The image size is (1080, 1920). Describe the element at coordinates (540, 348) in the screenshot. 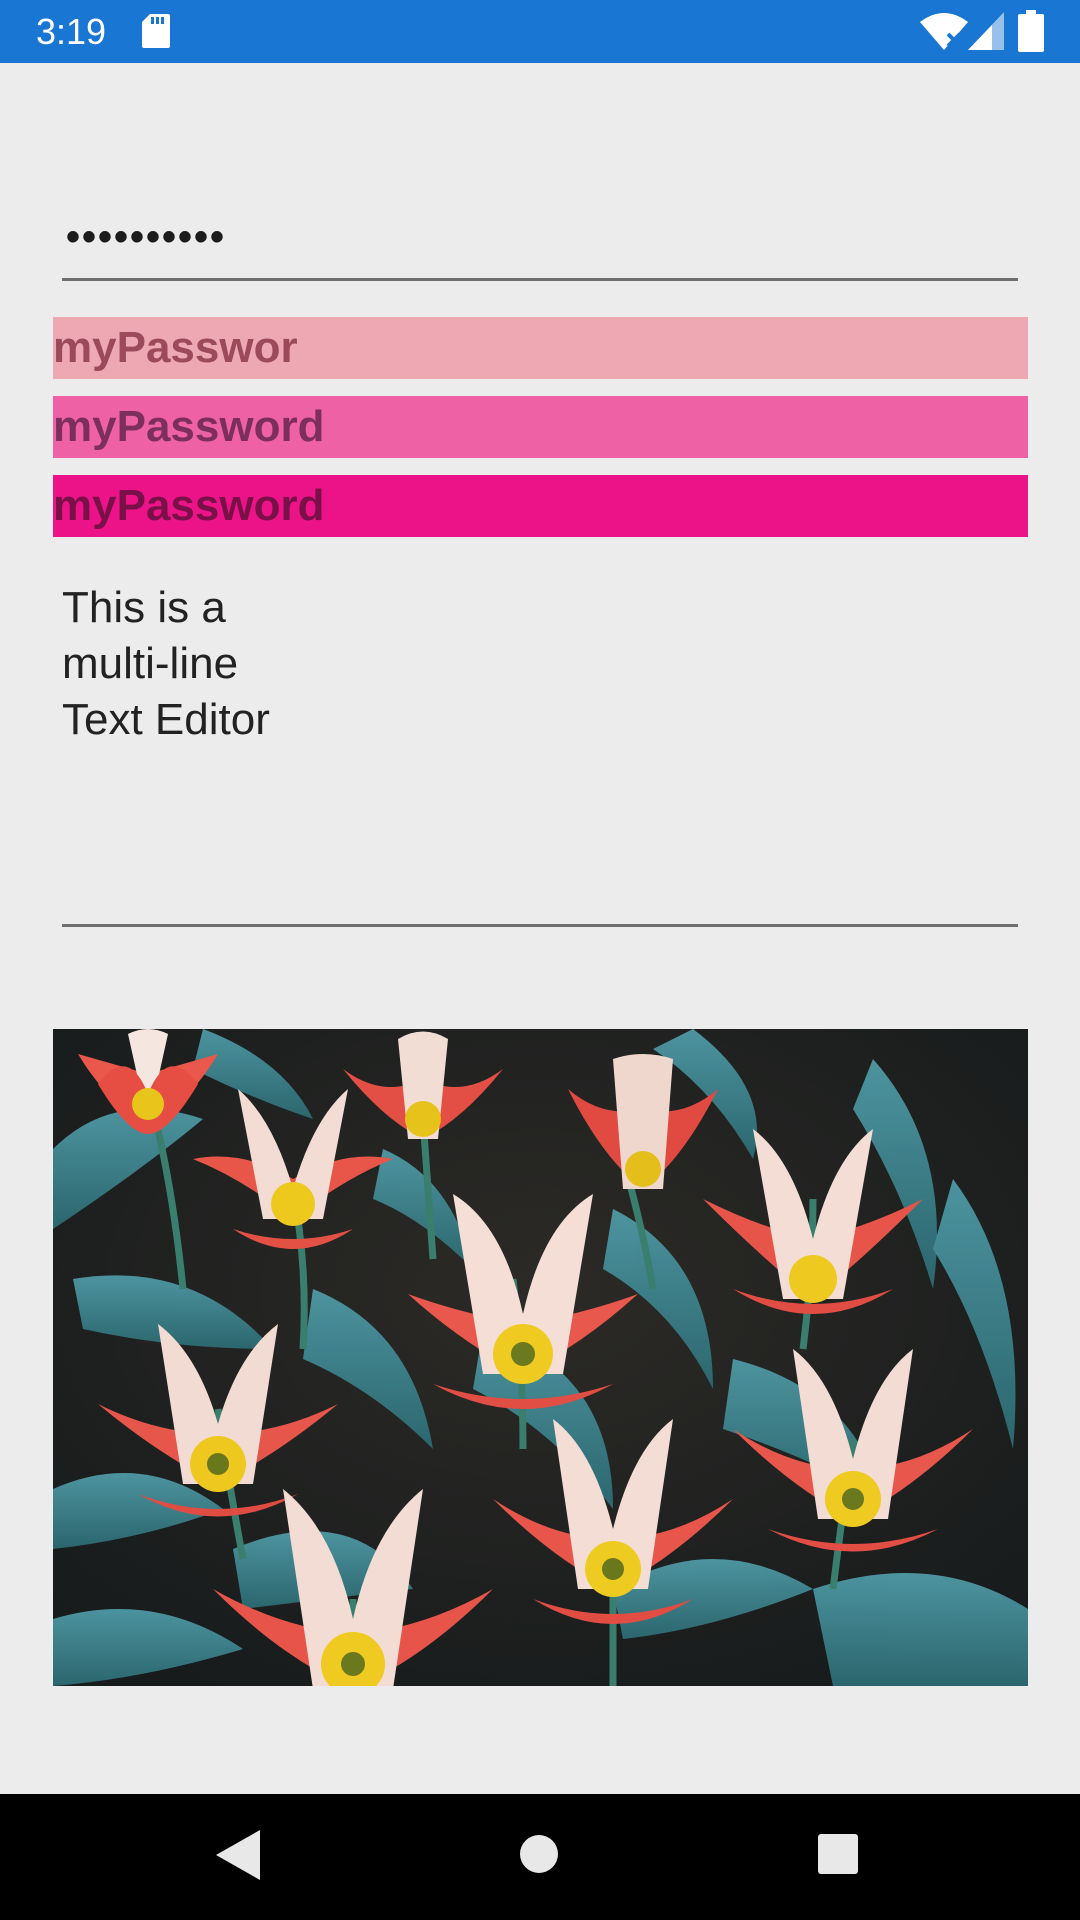

I see `password-label-1: myPasswor` at that location.